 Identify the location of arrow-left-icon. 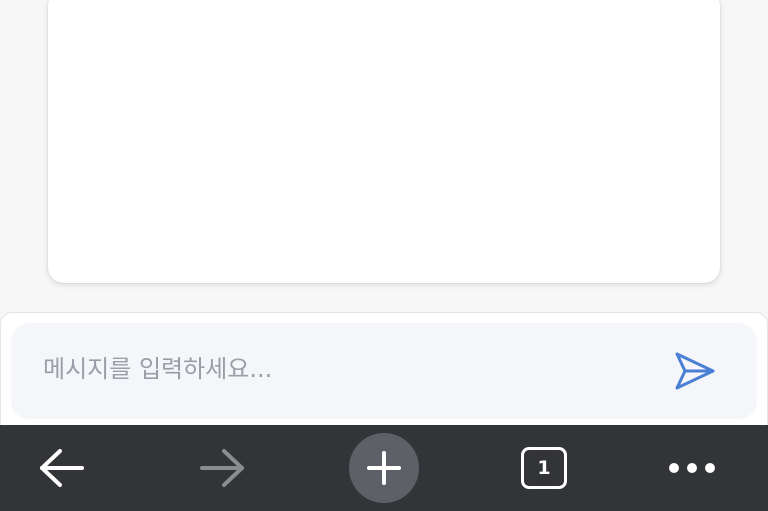
(62, 468).